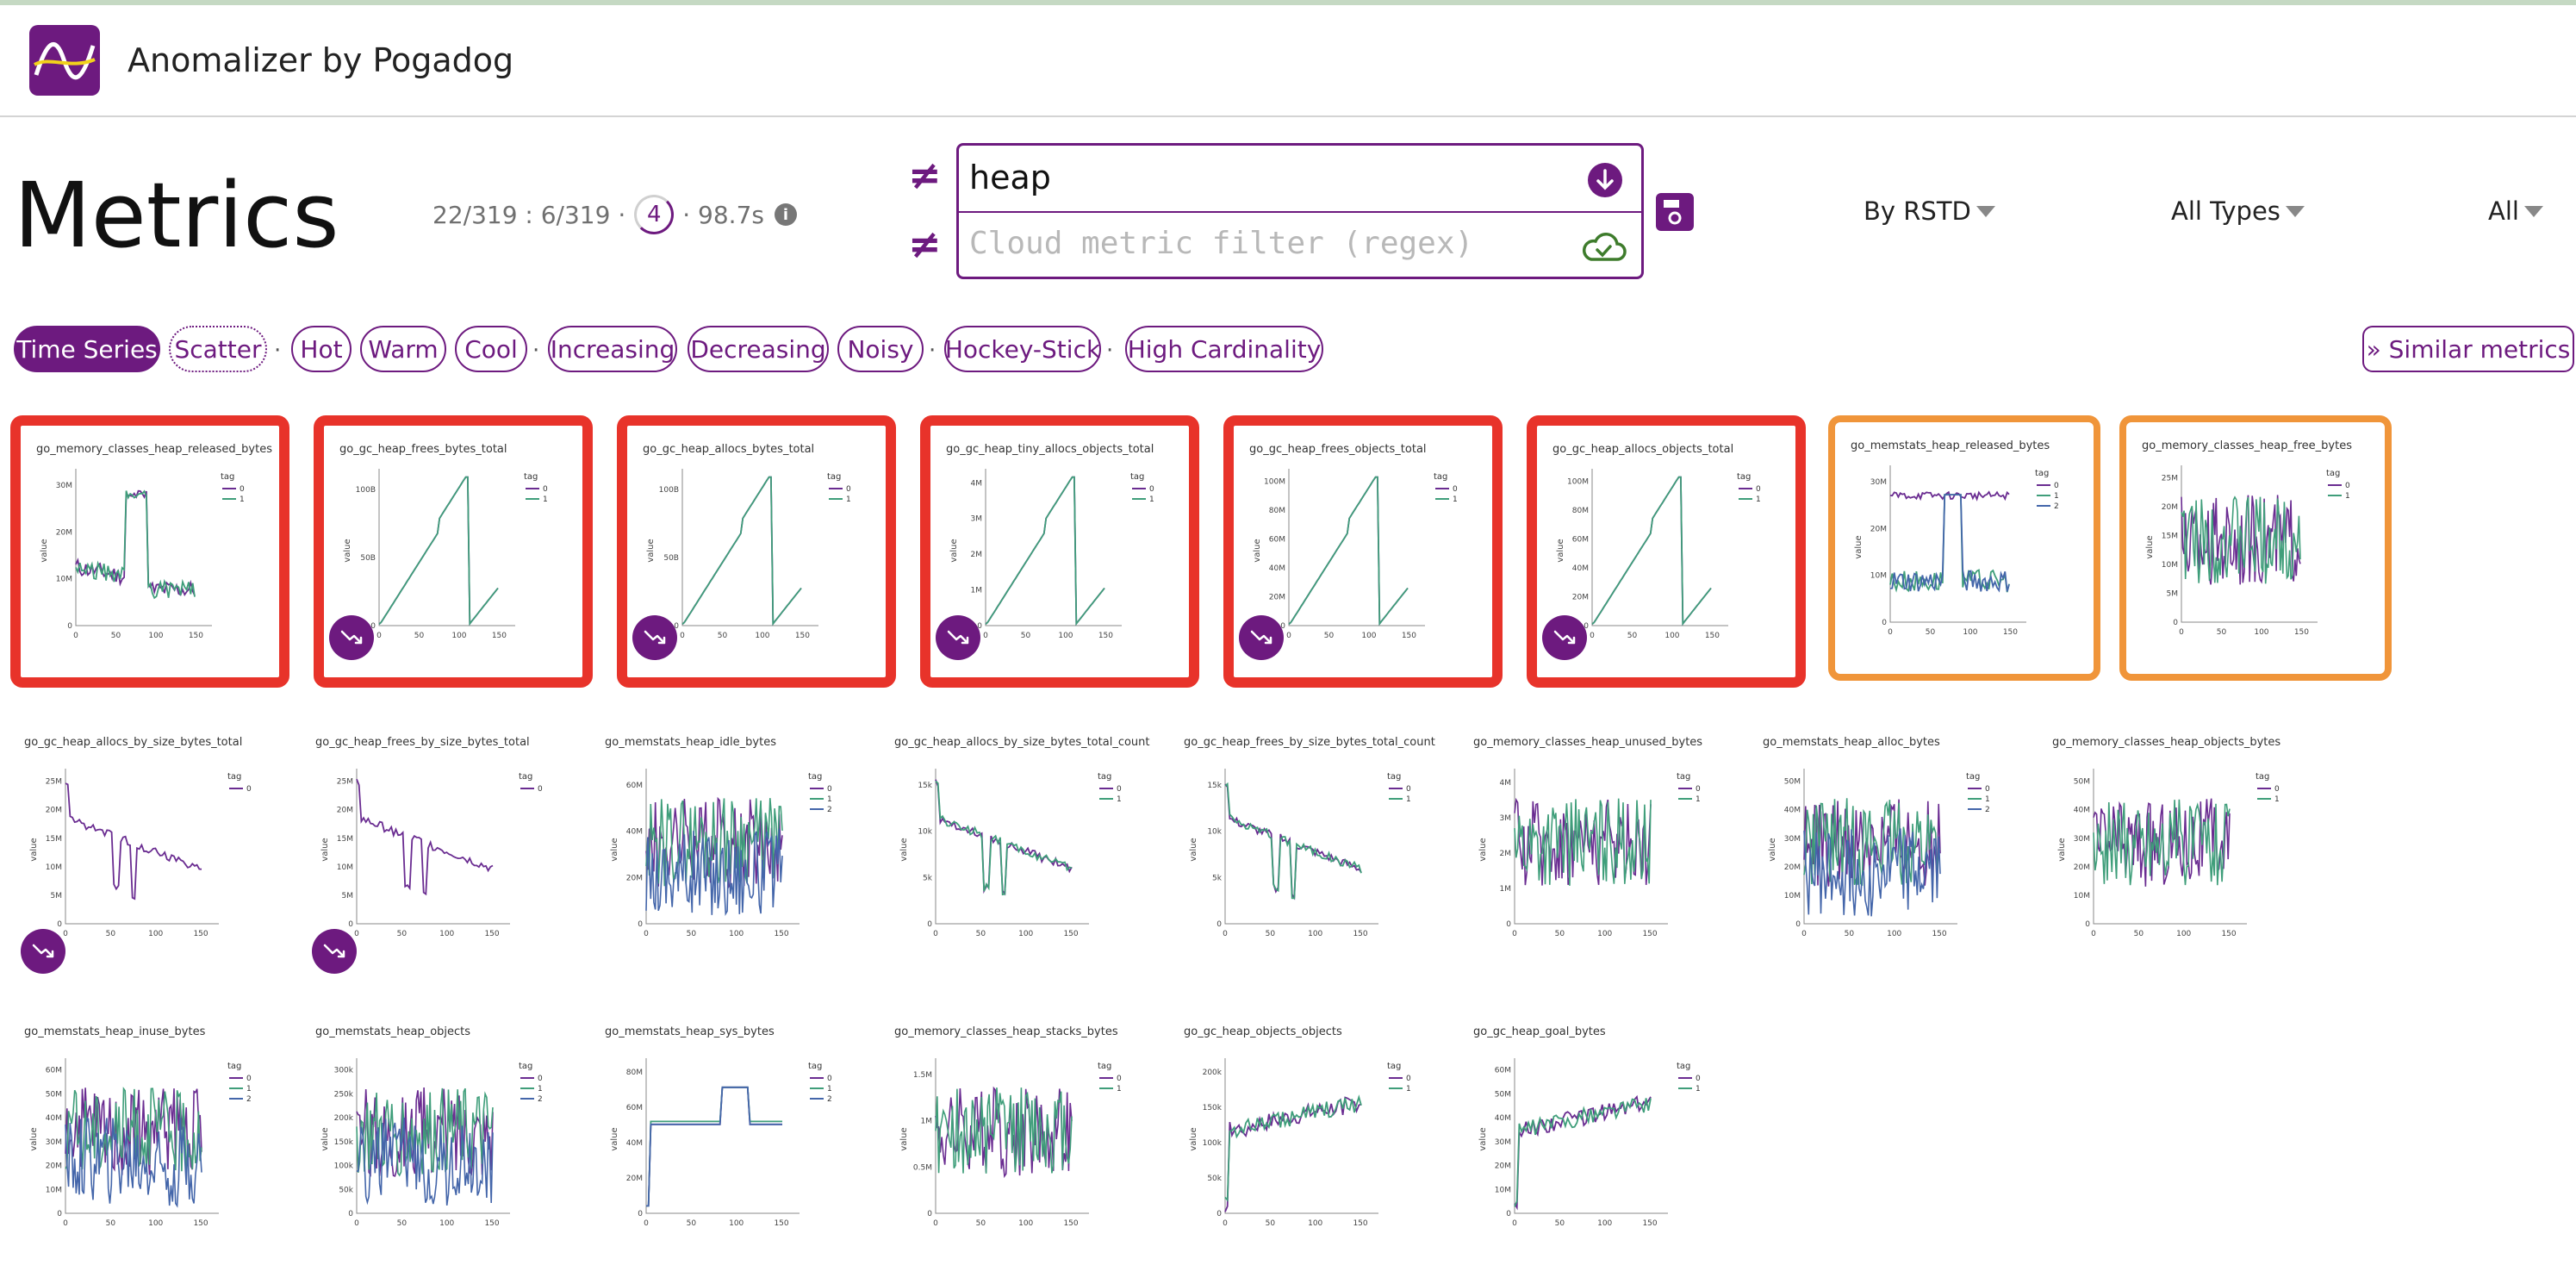 The height and width of the screenshot is (1265, 2576). Describe the element at coordinates (1217, 878) in the screenshot. I see `y-tick-label: 5k` at that location.